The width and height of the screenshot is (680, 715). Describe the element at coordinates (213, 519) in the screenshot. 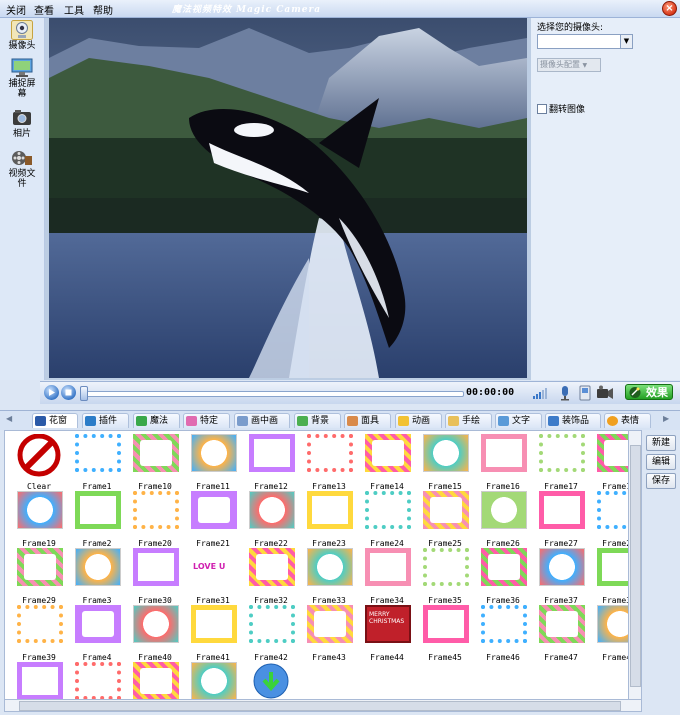

I see `frame-thumbnail: Frame21` at that location.